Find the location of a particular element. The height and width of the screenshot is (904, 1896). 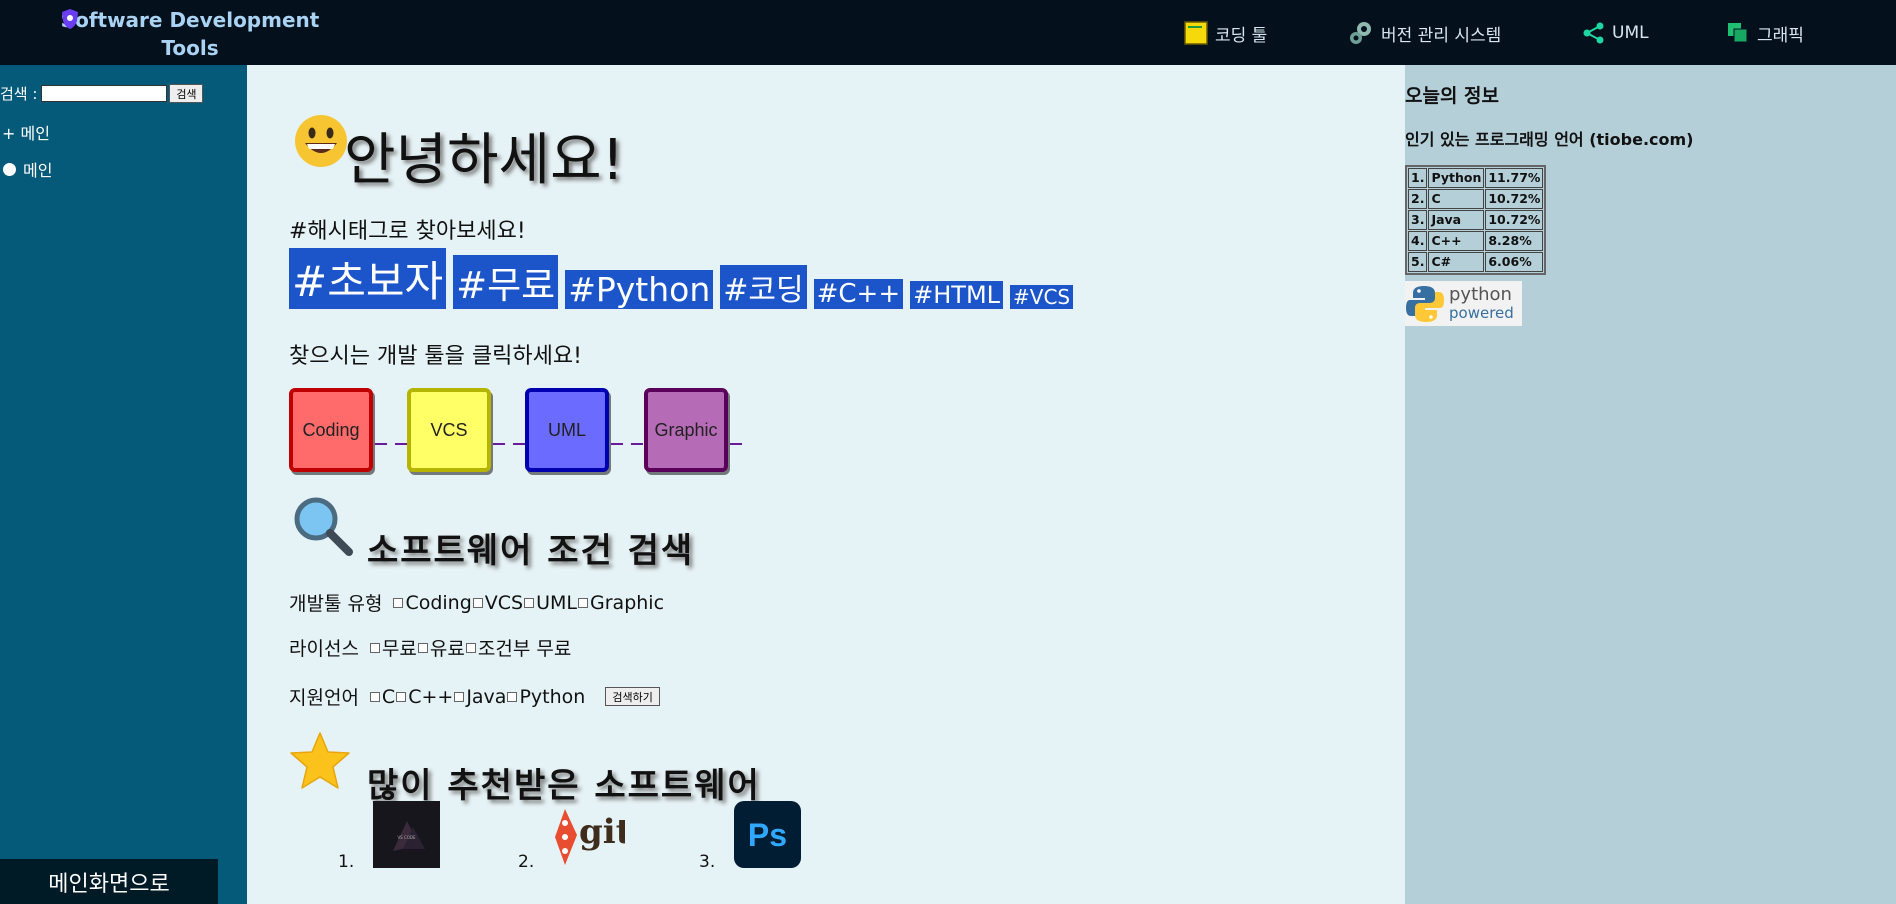

language-cell: C++ is located at coordinates (1456, 241).